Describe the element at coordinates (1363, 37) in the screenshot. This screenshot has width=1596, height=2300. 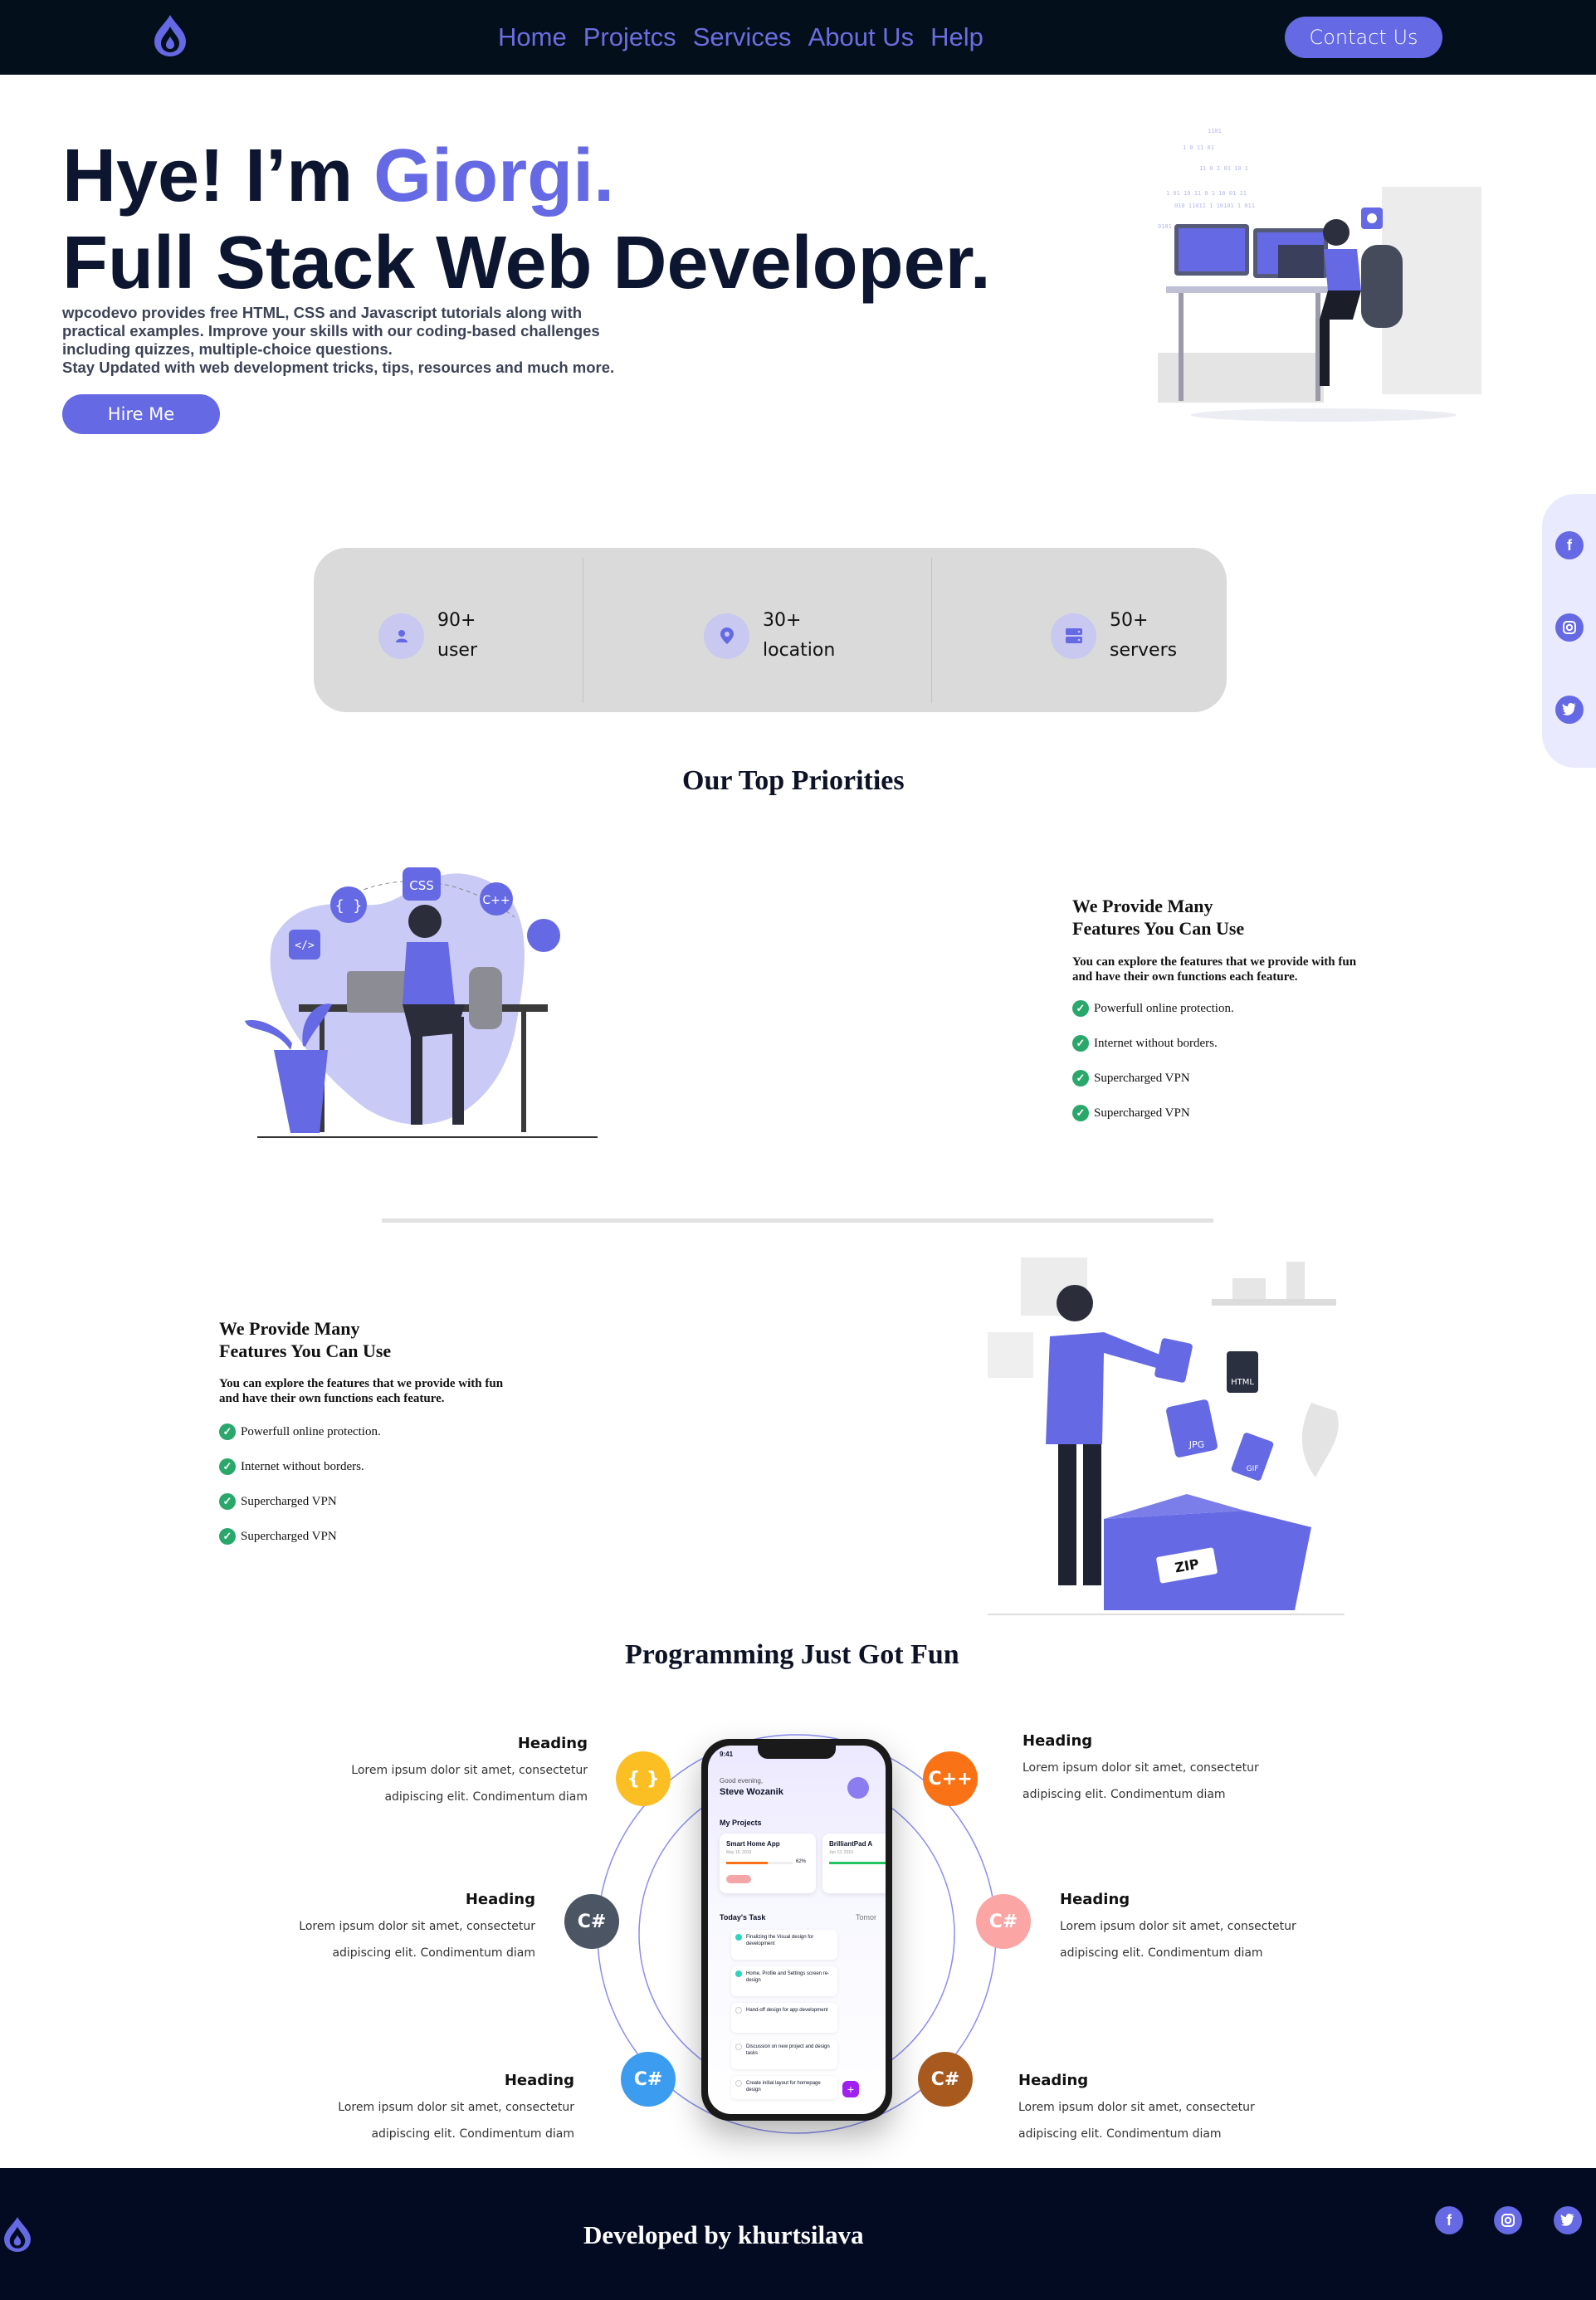
I see `contact-us-button: Contact Us` at that location.